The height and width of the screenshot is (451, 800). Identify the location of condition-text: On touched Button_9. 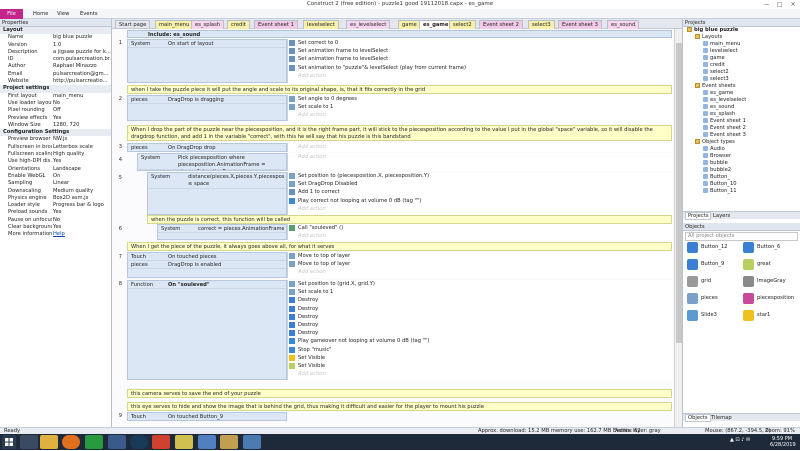
(226, 416).